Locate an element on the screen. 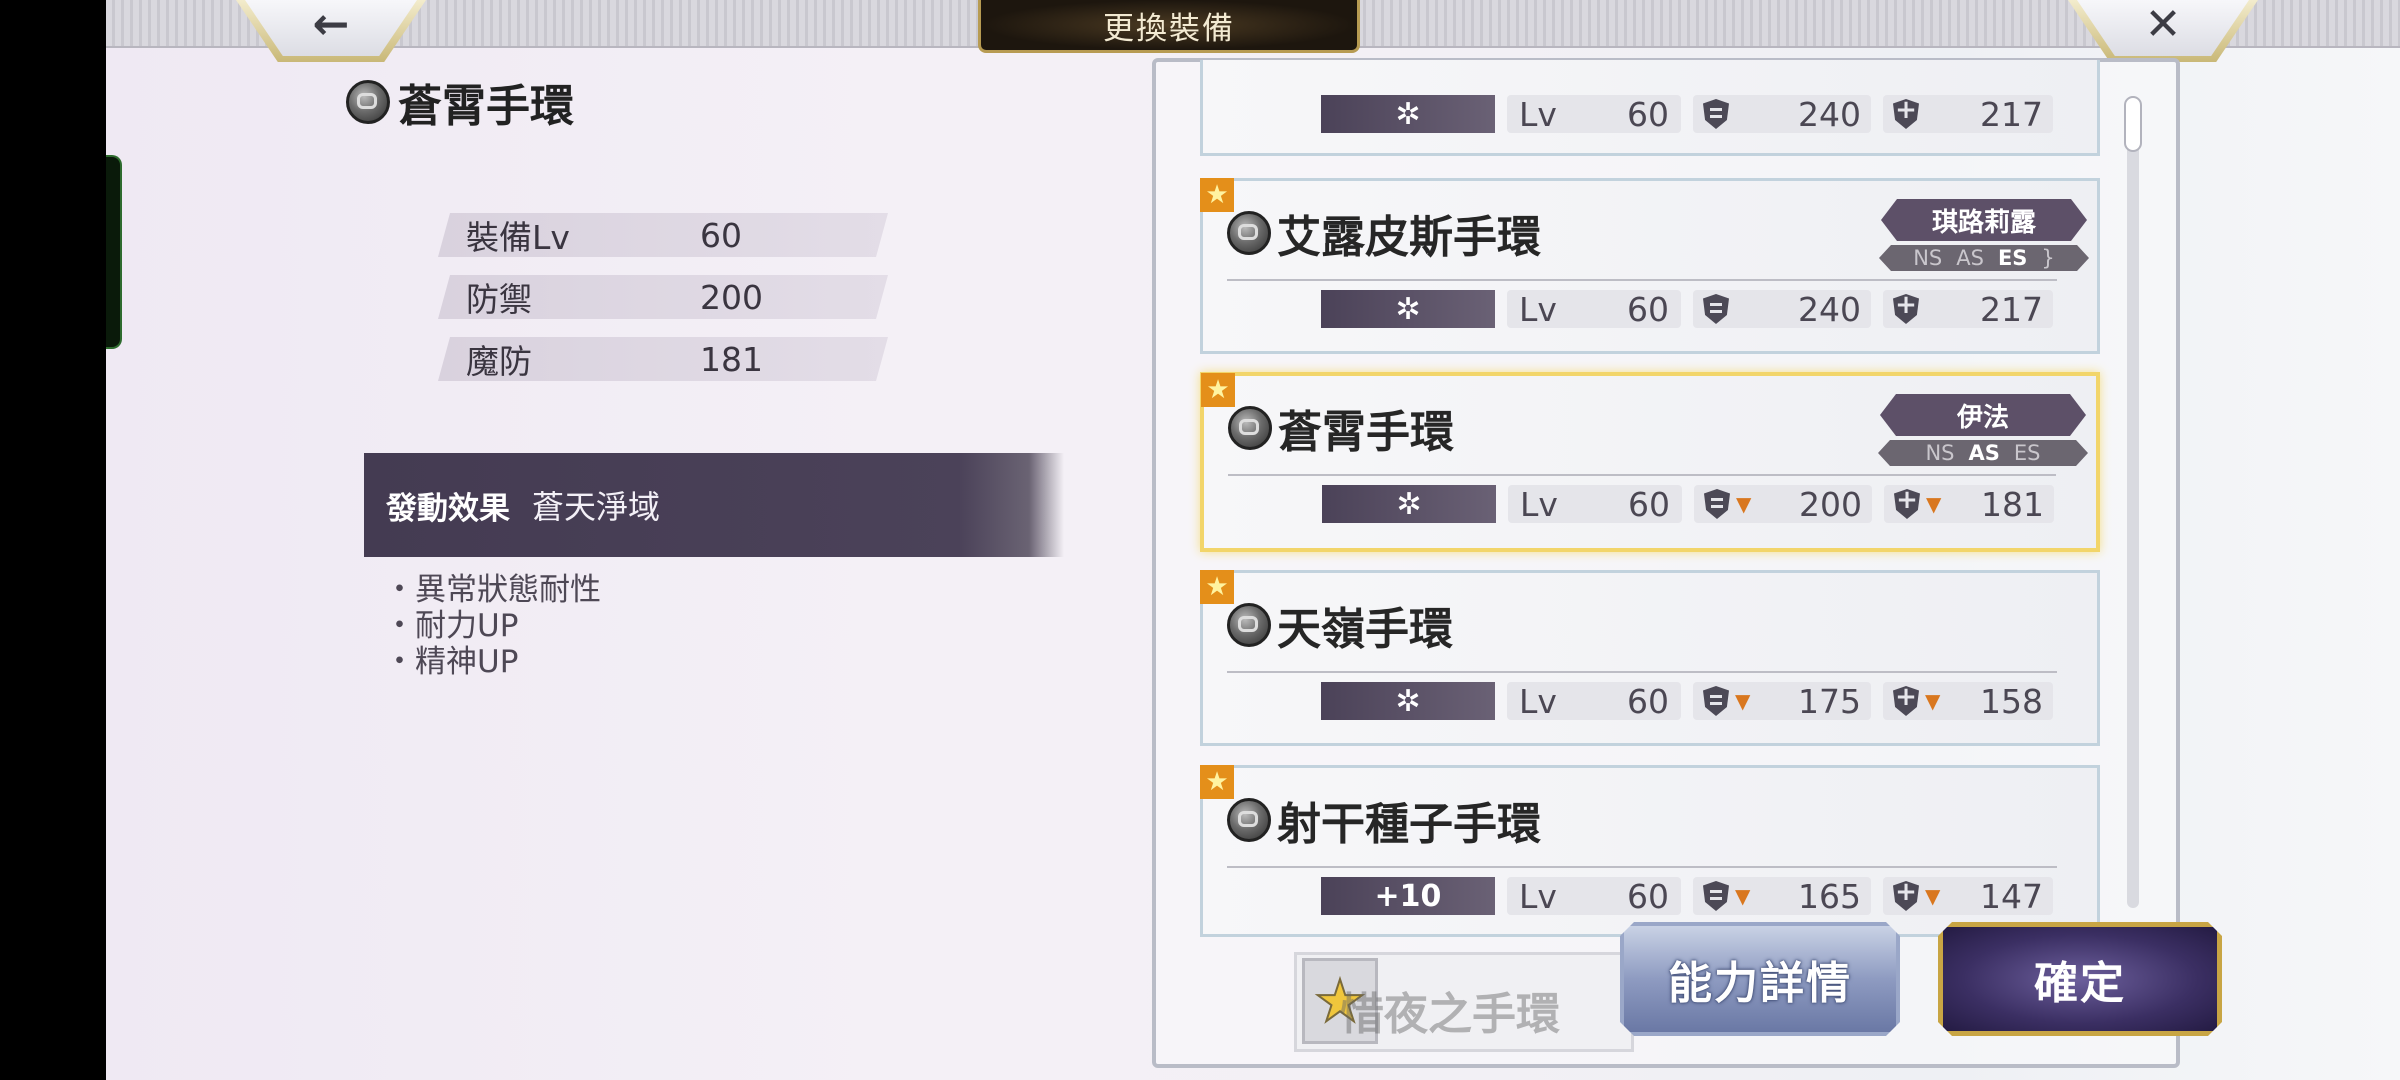  card-stats: ✲ Lv 60 ▼ 175 ▼ 158 is located at coordinates (1687, 701).